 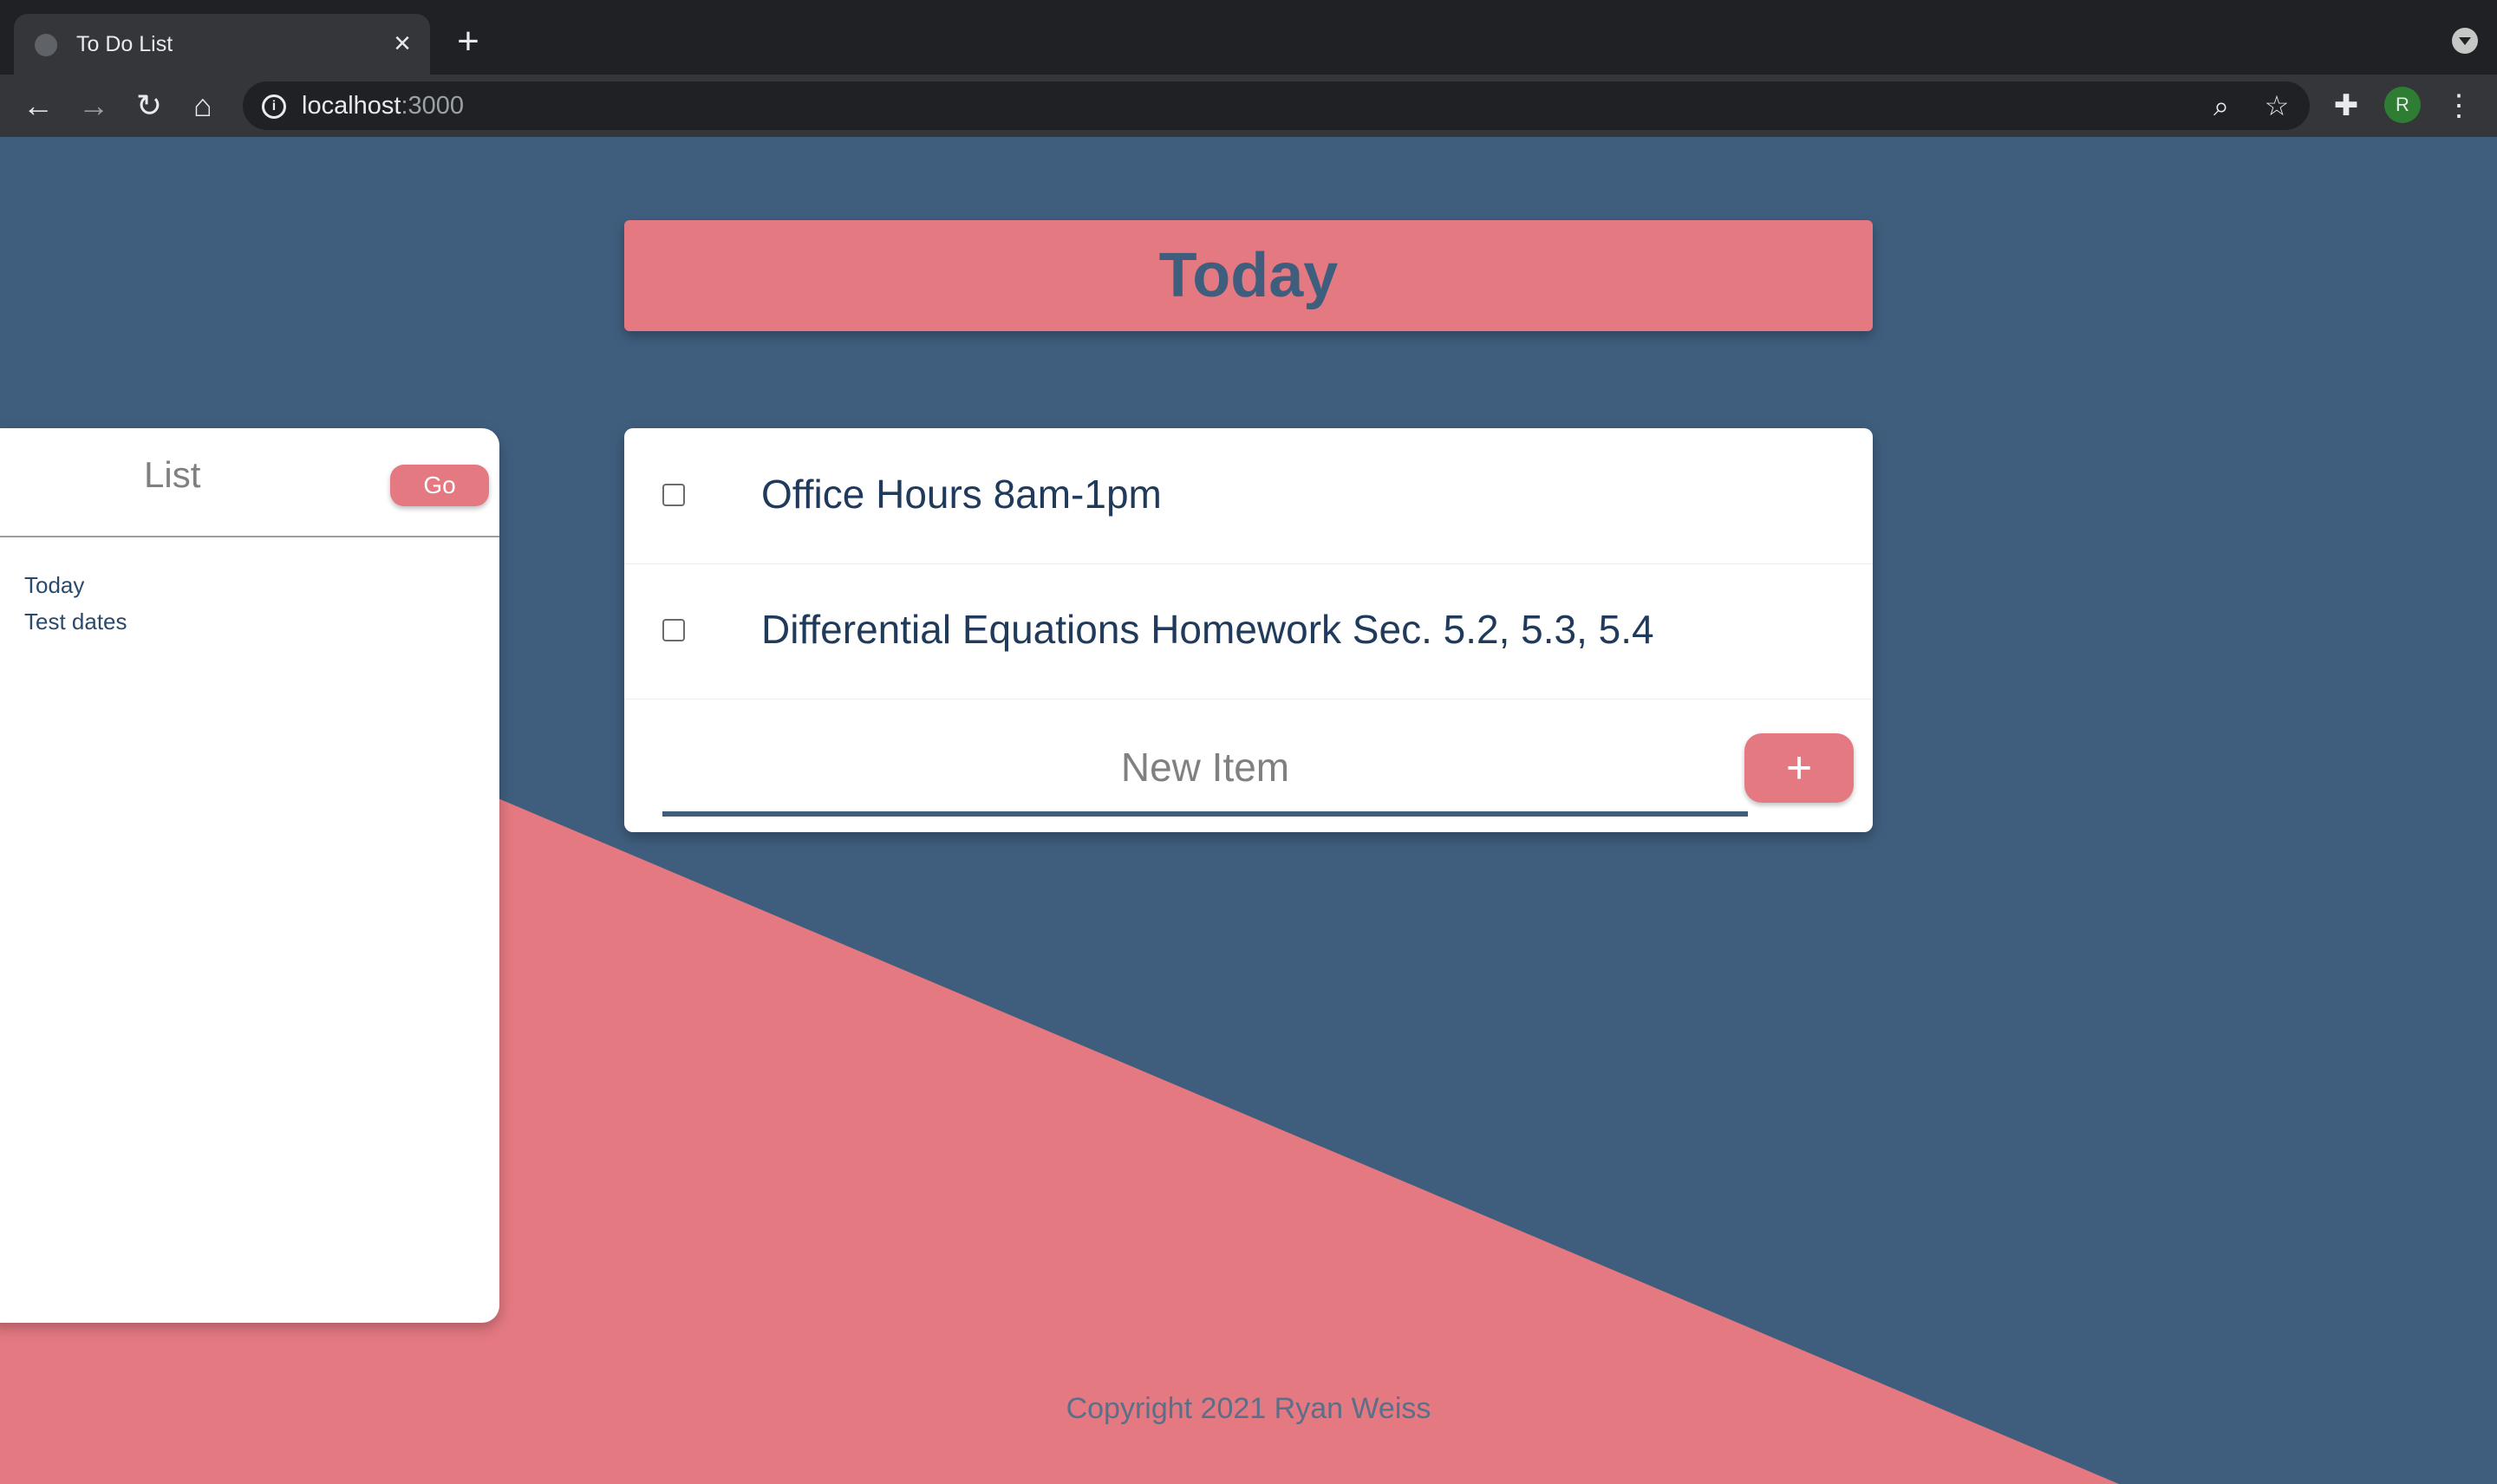 I want to click on home-icon: ⌂, so click(x=203, y=106).